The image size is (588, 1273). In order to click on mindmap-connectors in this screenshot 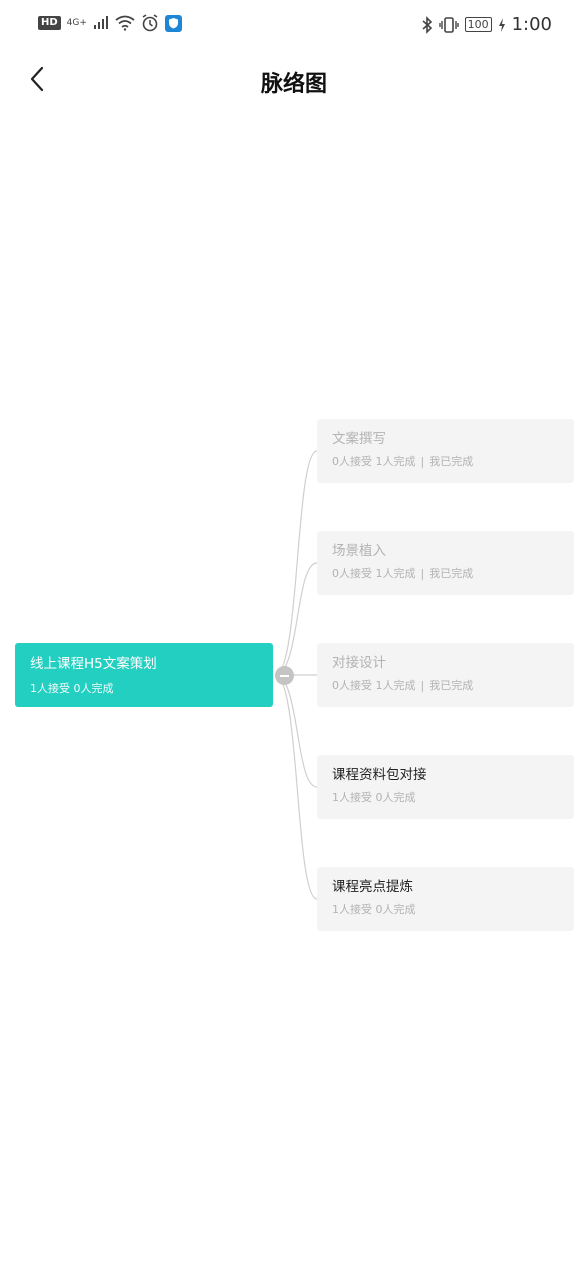, I will do `click(296, 675)`.